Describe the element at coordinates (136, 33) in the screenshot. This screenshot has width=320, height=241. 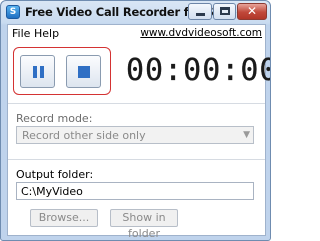
I see `menu-bar: File Help www.dvdvideosoft.com` at that location.